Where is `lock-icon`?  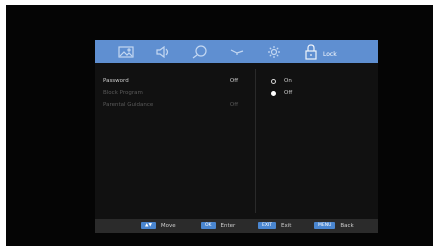
lock-icon is located at coordinates (310, 51).